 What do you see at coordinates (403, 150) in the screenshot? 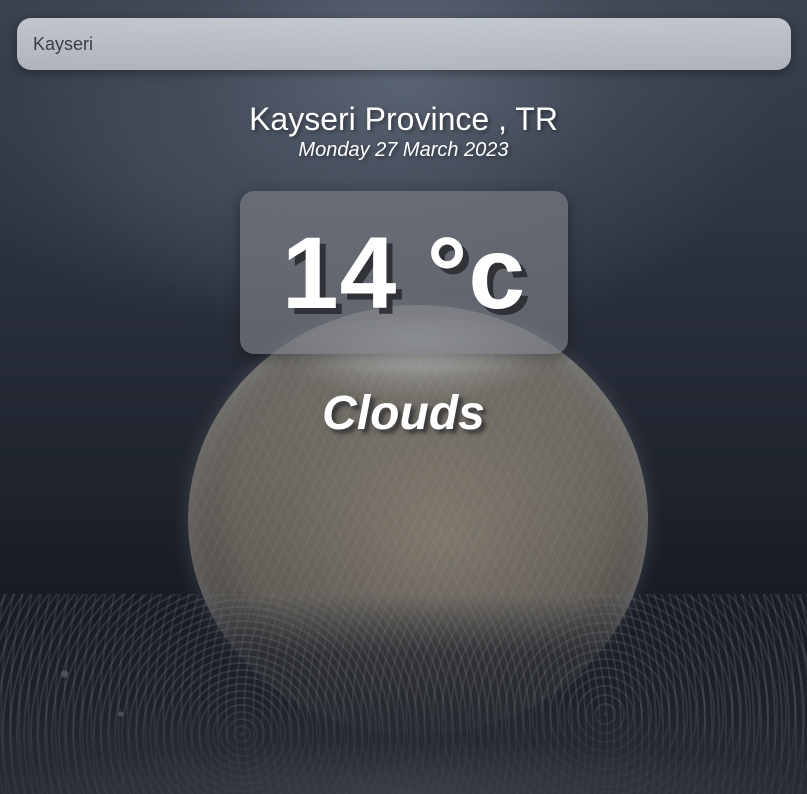
I see `date-text: Monday 27 March 2023` at bounding box center [403, 150].